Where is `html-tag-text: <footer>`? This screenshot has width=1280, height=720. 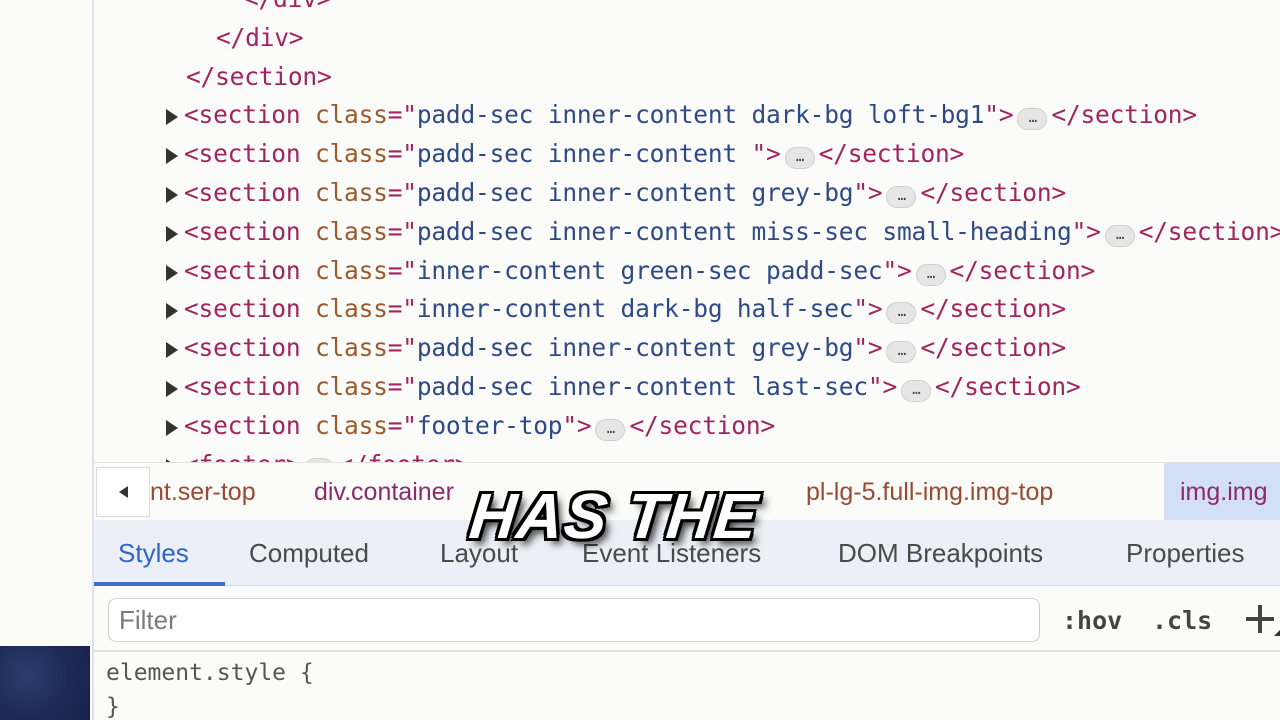 html-tag-text: <footer> is located at coordinates (242, 456).